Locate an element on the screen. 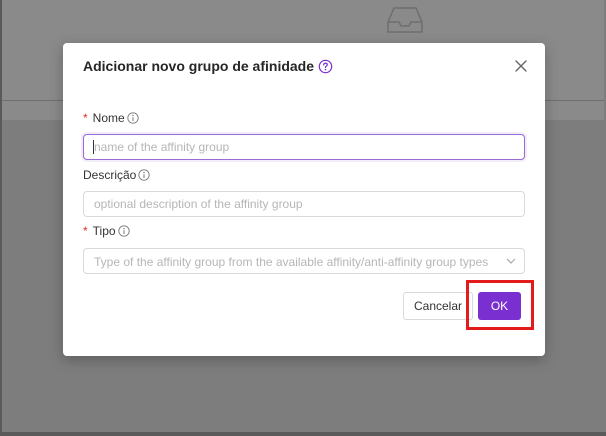 The width and height of the screenshot is (606, 436). name-field-label: * Nome is located at coordinates (111, 118).